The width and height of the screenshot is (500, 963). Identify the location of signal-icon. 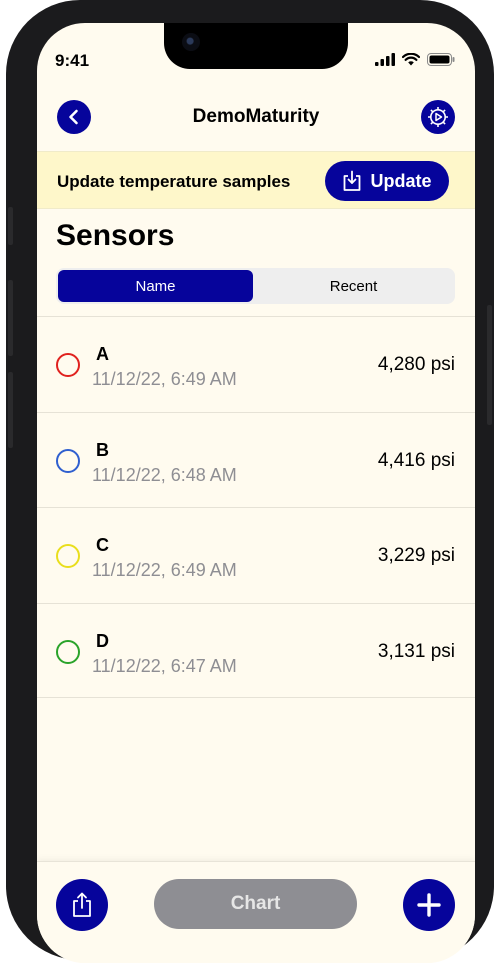
(385, 59).